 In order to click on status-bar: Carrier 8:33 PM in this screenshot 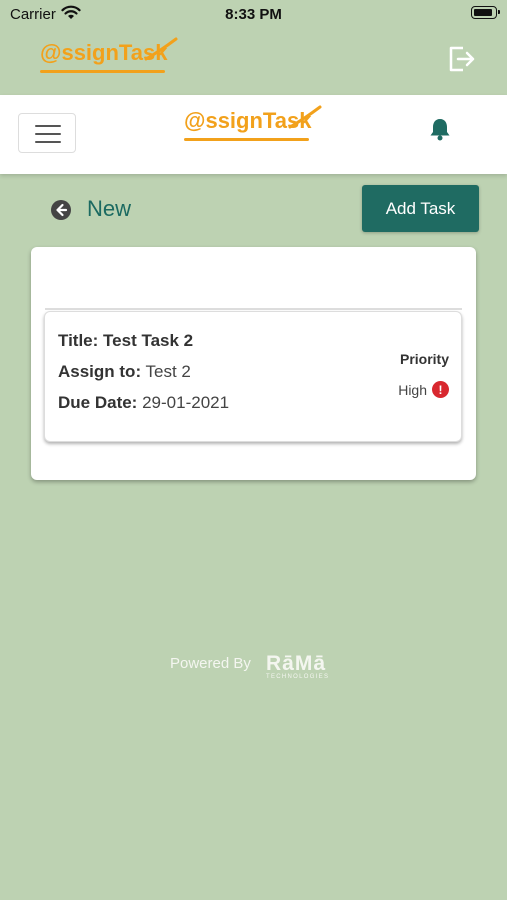, I will do `click(253, 14)`.